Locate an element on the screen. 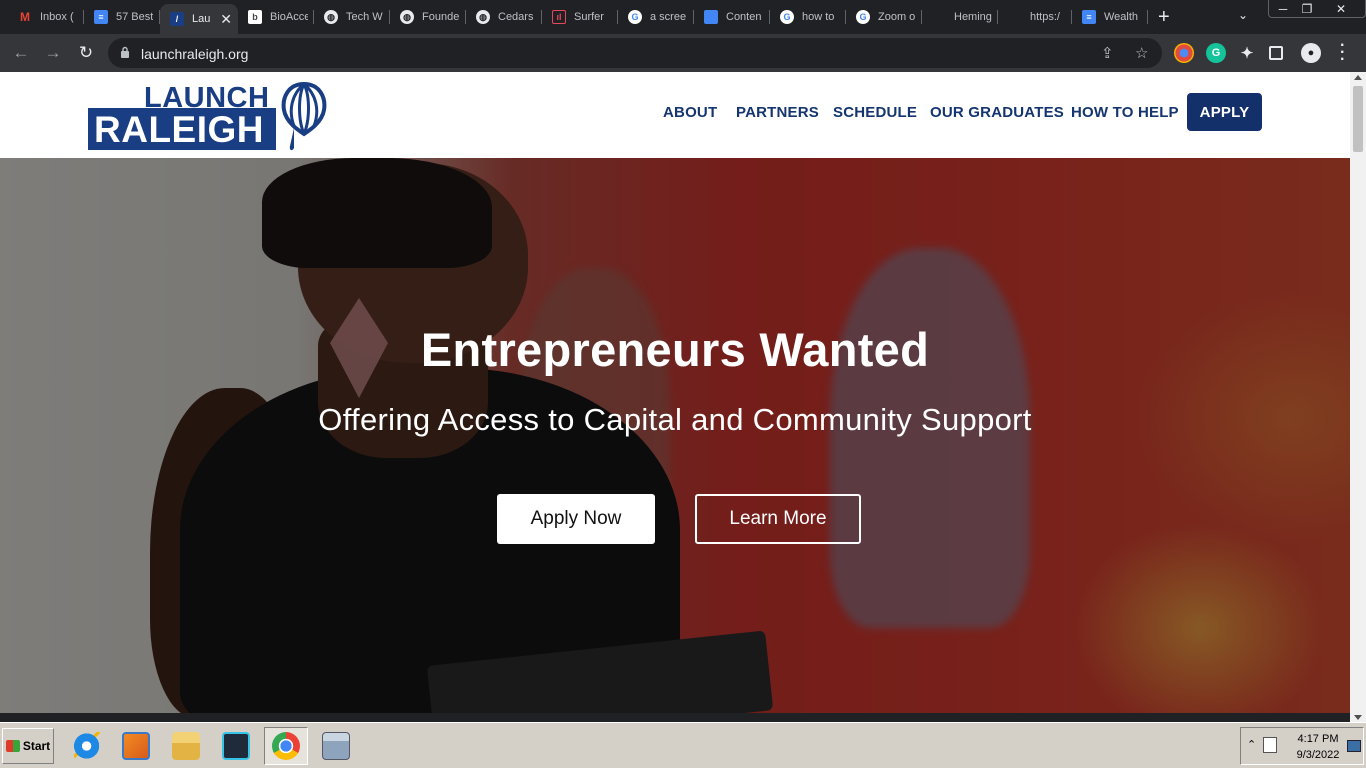 The width and height of the screenshot is (1366, 768). tab-57-best: ≡ 57 Best is located at coordinates (122, 17).